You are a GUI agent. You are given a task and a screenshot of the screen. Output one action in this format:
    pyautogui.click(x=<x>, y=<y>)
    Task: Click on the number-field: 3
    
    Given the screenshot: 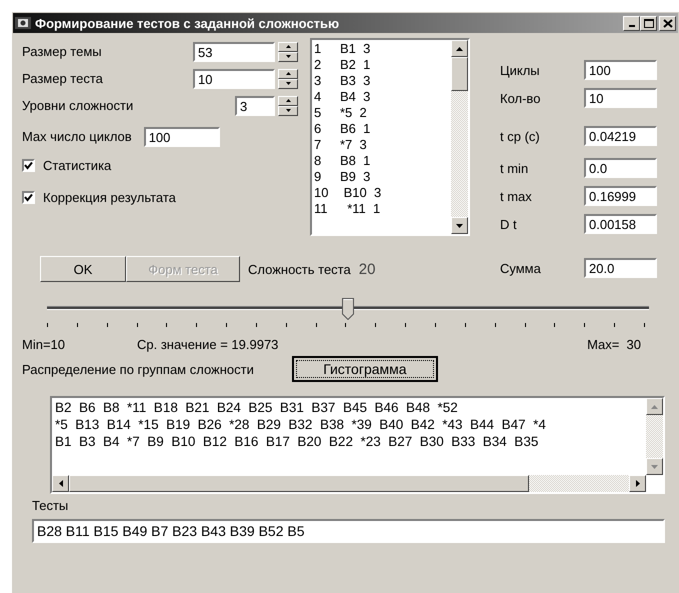 What is the action you would take?
    pyautogui.click(x=255, y=106)
    